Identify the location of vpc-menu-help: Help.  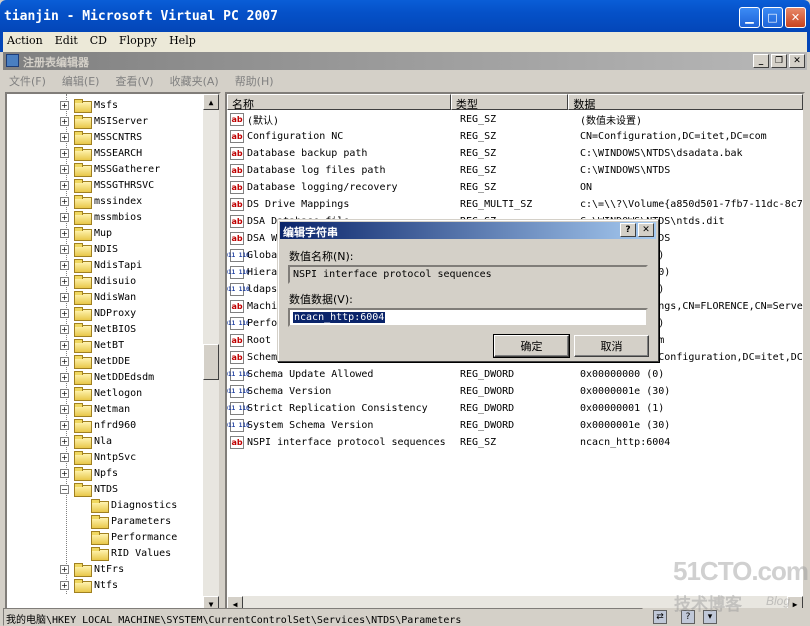
(182, 43).